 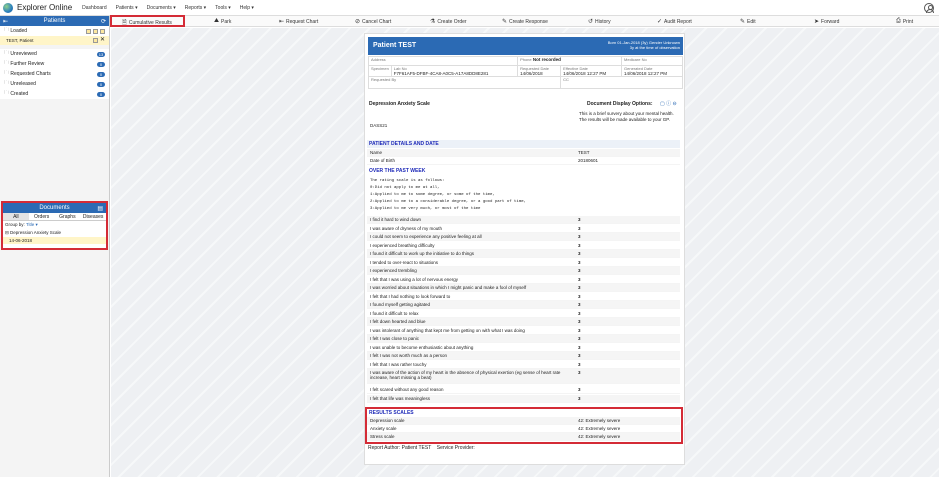 What do you see at coordinates (523, 220) in the screenshot?
I see `question-row: I find it hard to wind down 3` at bounding box center [523, 220].